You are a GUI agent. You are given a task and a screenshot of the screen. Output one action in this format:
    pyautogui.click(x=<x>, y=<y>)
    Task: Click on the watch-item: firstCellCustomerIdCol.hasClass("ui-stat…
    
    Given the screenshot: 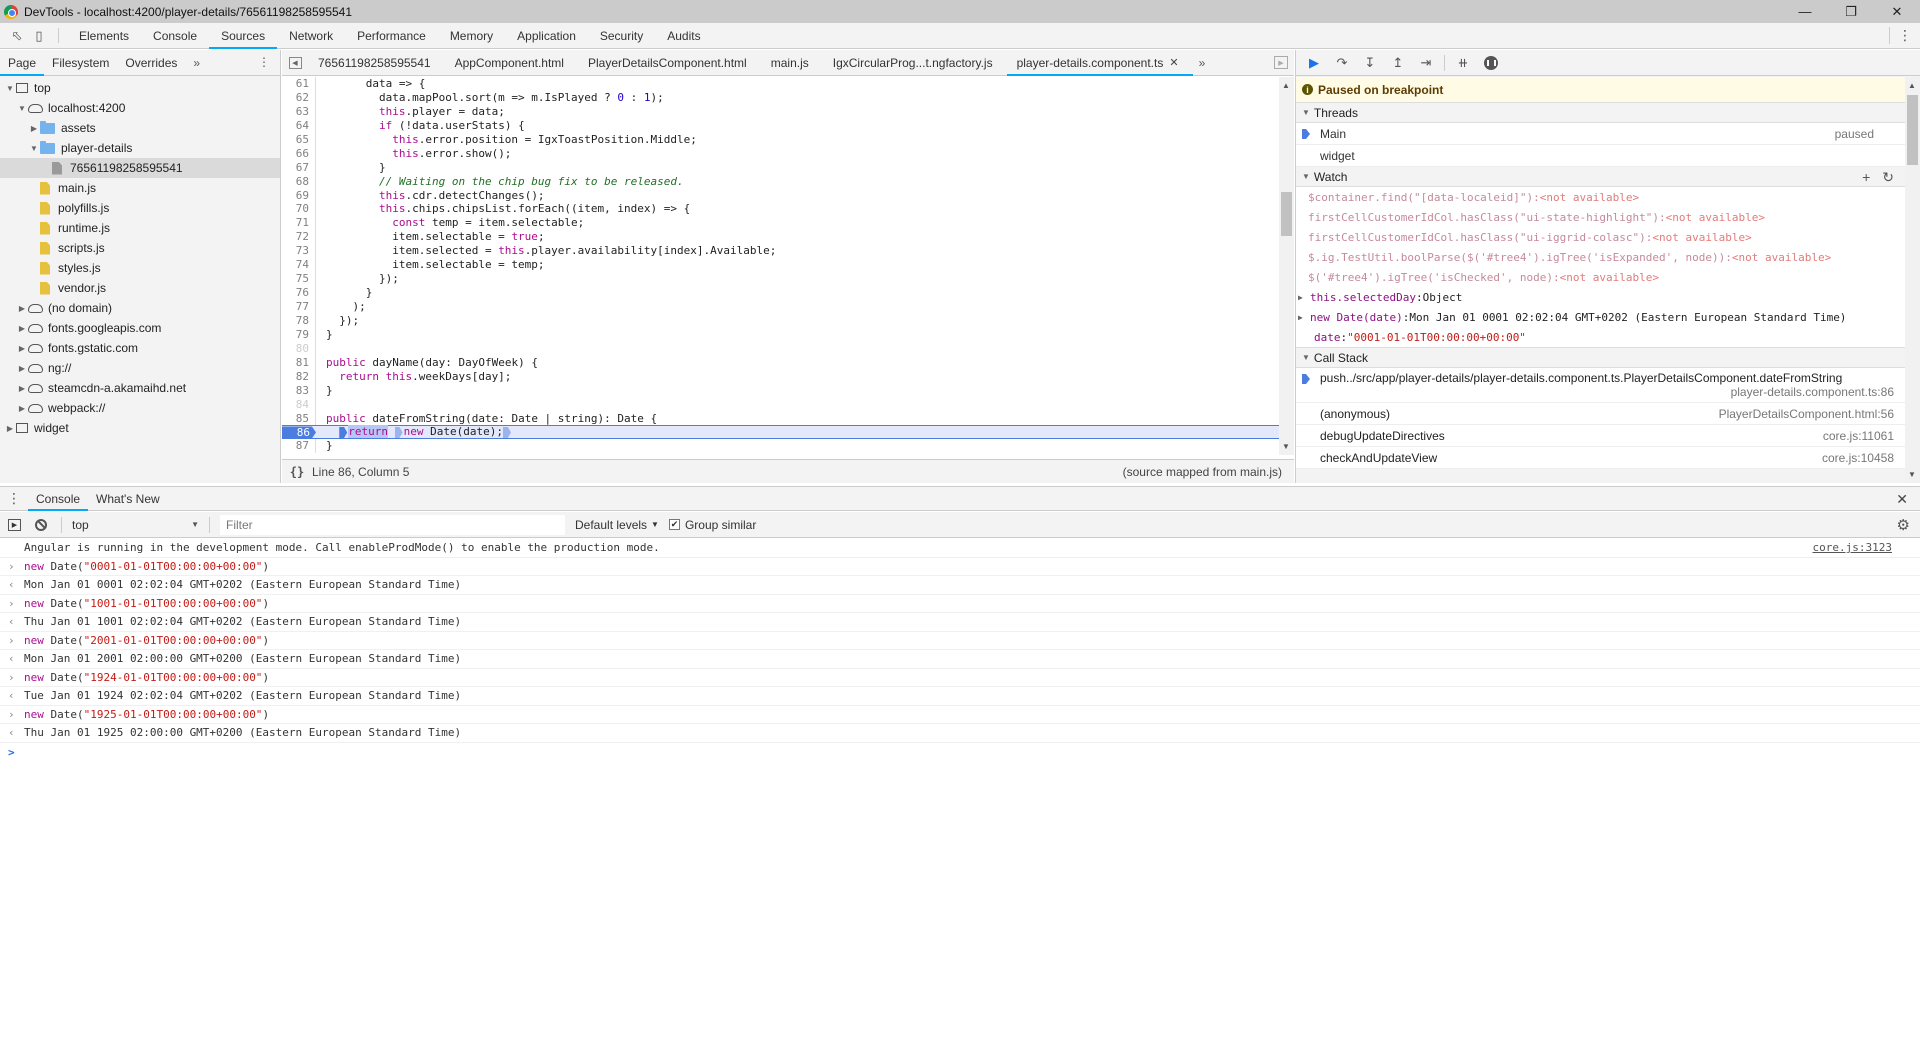 What is the action you would take?
    pyautogui.click(x=1601, y=217)
    